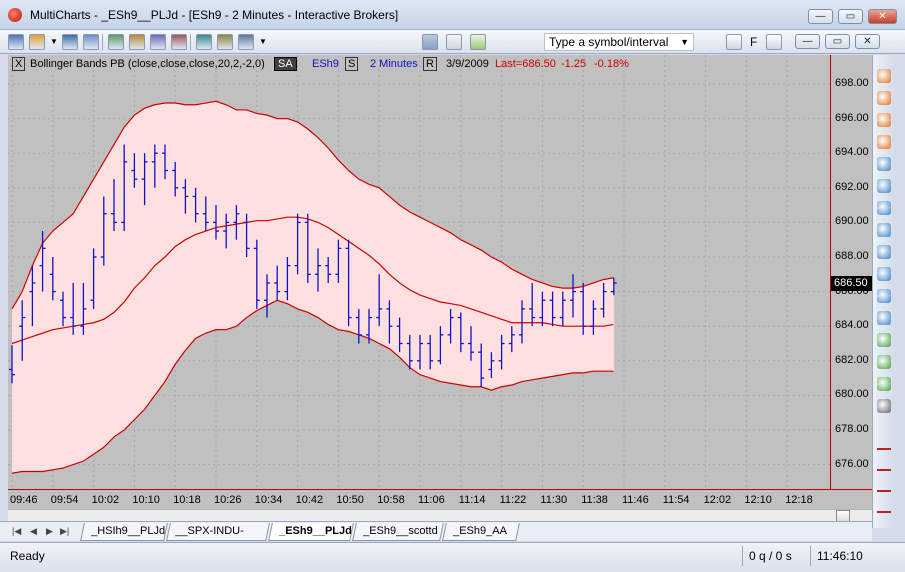 The height and width of the screenshot is (572, 905). I want to click on tab-2: _ESh9__PLJd, so click(311, 532).